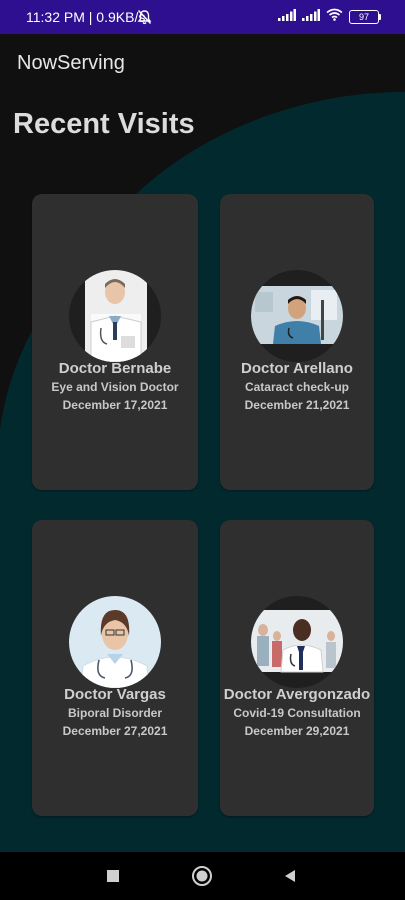 The image size is (405, 900). What do you see at coordinates (365, 17) in the screenshot?
I see `battery-icon: 97` at bounding box center [365, 17].